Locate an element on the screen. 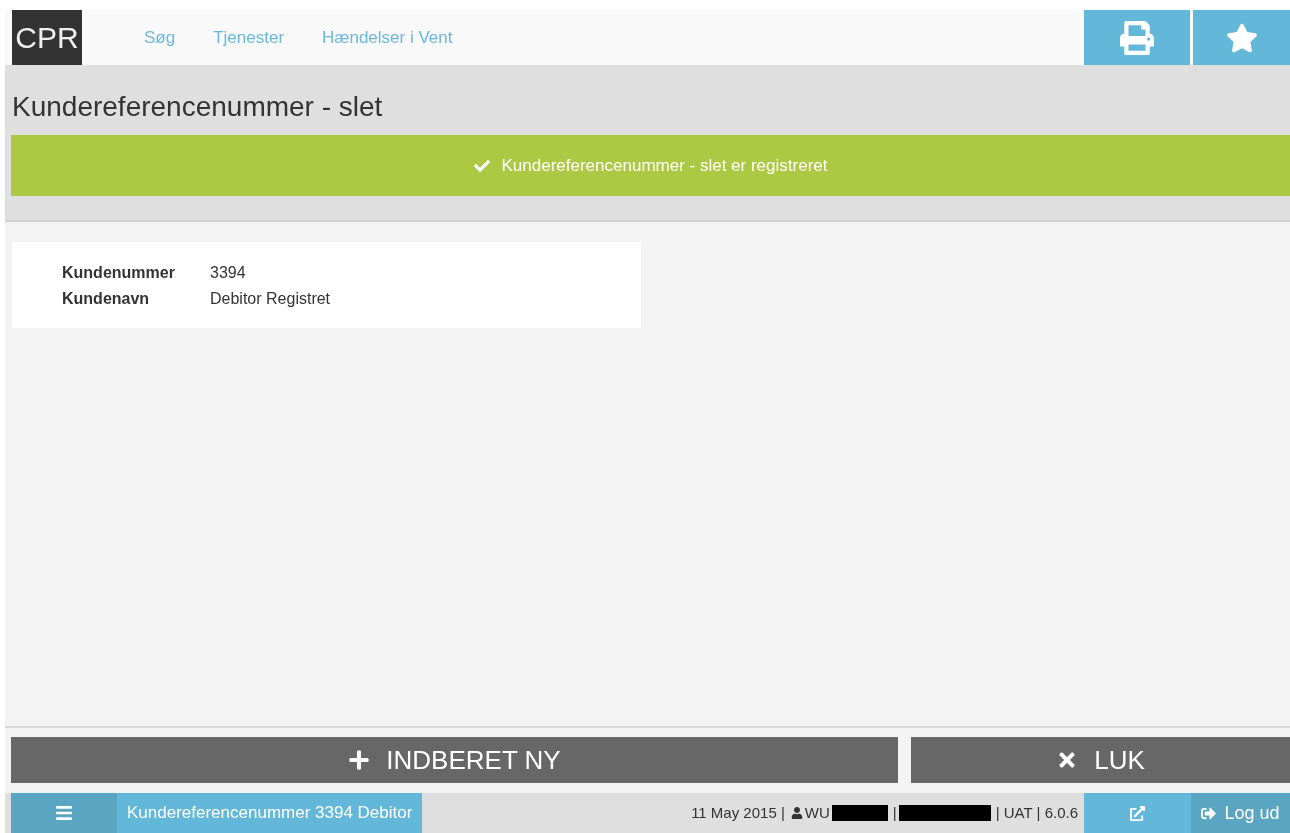 This screenshot has width=1290, height=833. favorite-button is located at coordinates (1241, 37).